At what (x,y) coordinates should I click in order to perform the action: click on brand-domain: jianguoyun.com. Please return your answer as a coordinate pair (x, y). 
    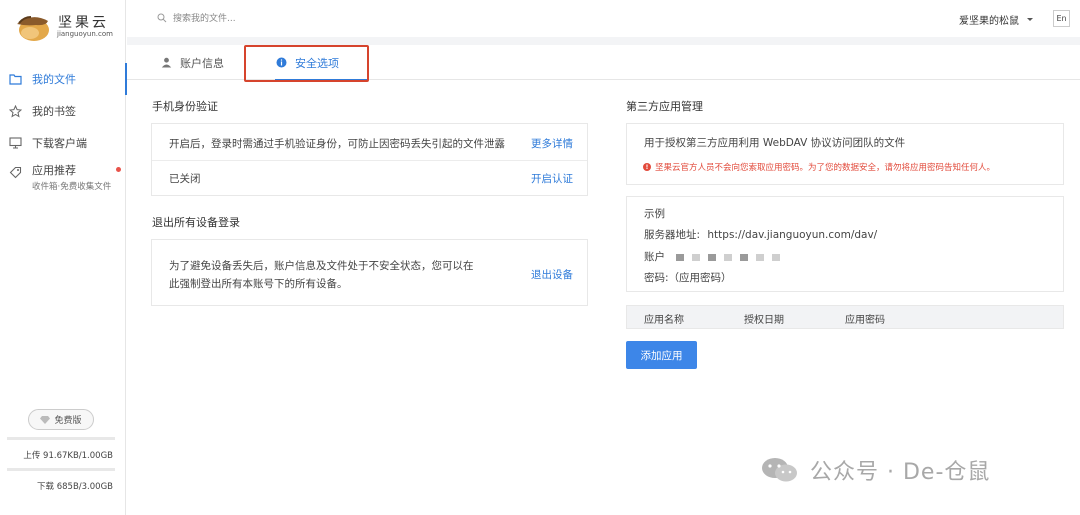
    Looking at the image, I should click on (85, 34).